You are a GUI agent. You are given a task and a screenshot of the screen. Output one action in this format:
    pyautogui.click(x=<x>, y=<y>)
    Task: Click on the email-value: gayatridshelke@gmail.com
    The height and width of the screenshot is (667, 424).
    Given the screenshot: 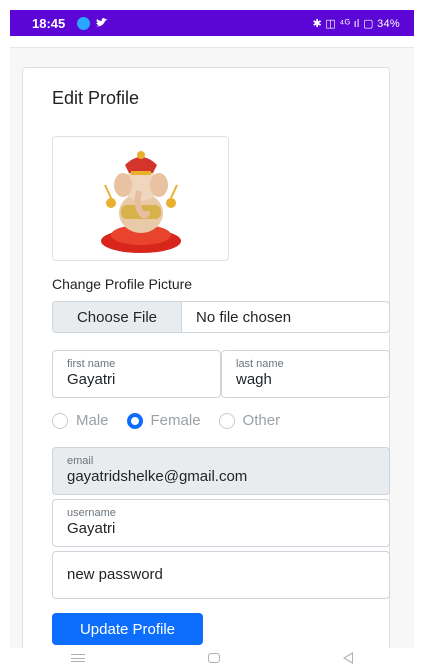 What is the action you would take?
    pyautogui.click(x=157, y=476)
    